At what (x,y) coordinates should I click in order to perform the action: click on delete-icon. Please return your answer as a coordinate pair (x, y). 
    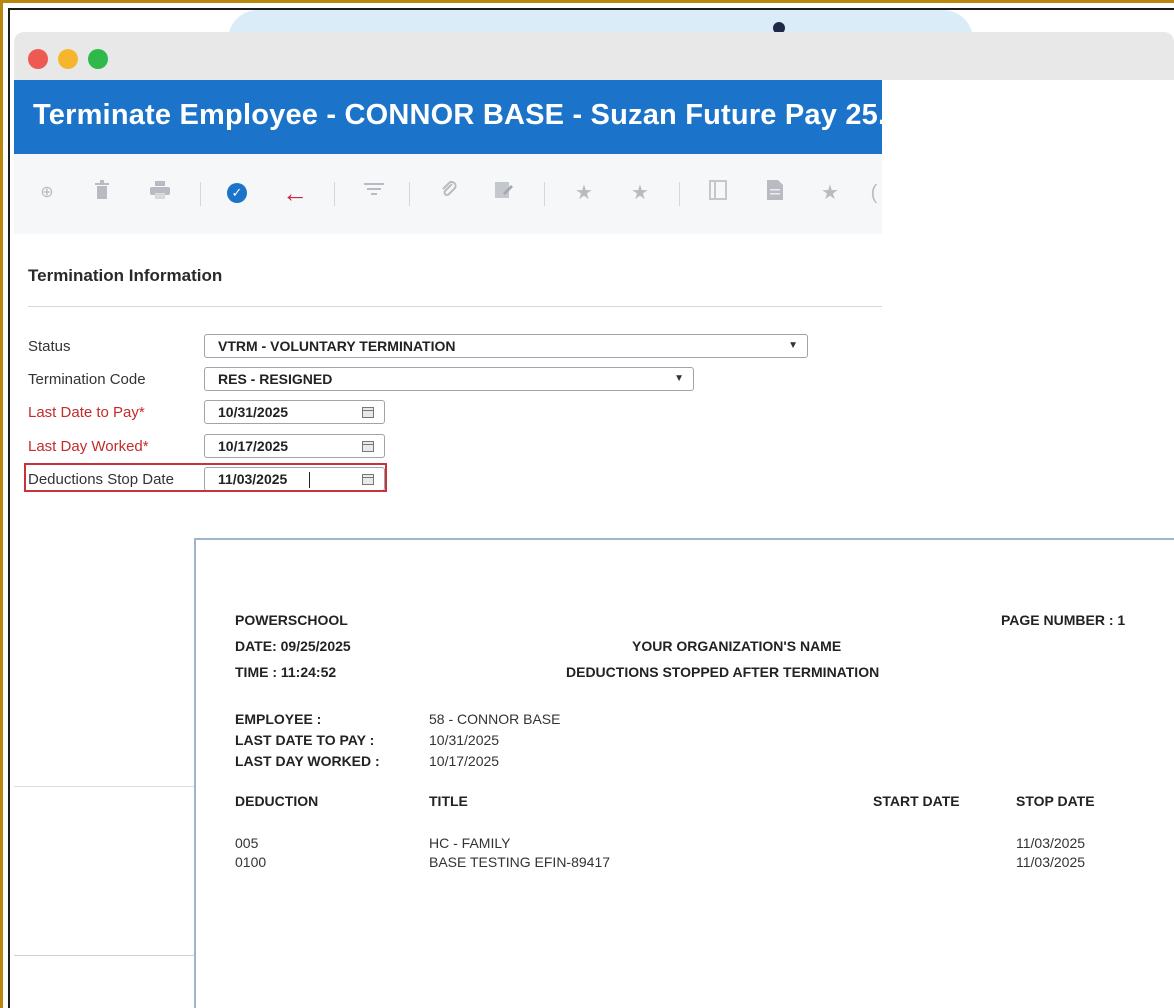
    Looking at the image, I should click on (102, 193).